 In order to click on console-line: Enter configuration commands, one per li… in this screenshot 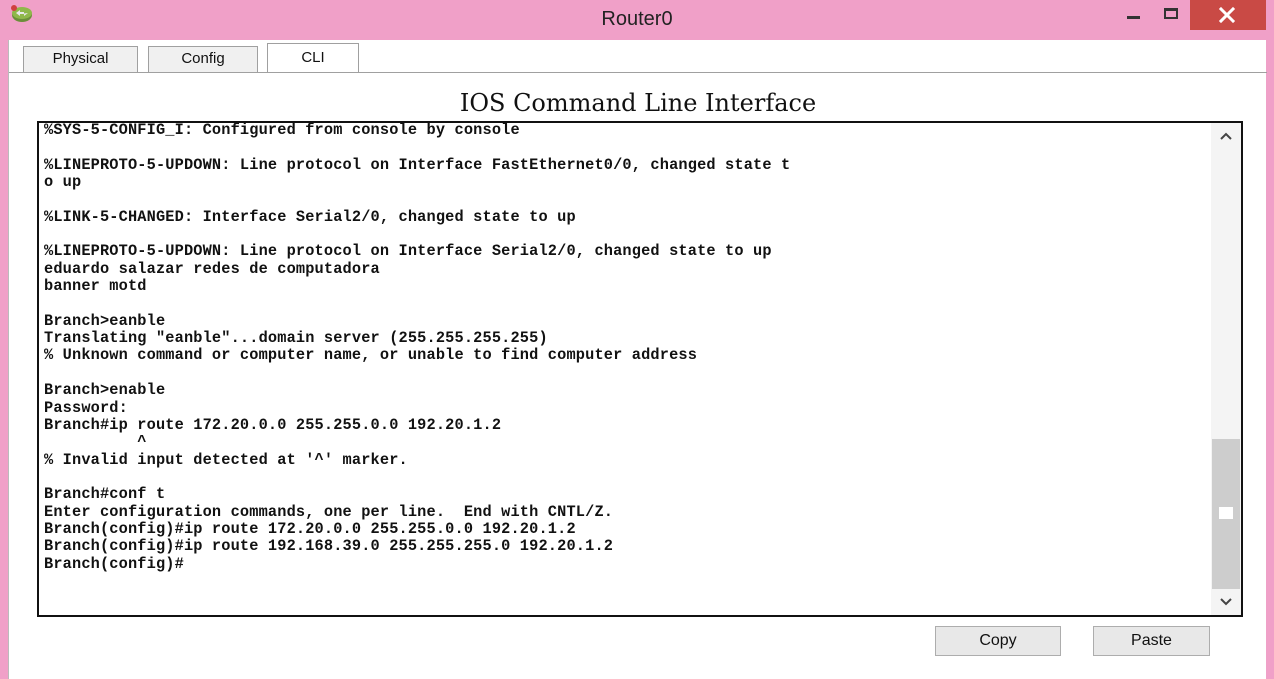, I will do `click(329, 511)`.